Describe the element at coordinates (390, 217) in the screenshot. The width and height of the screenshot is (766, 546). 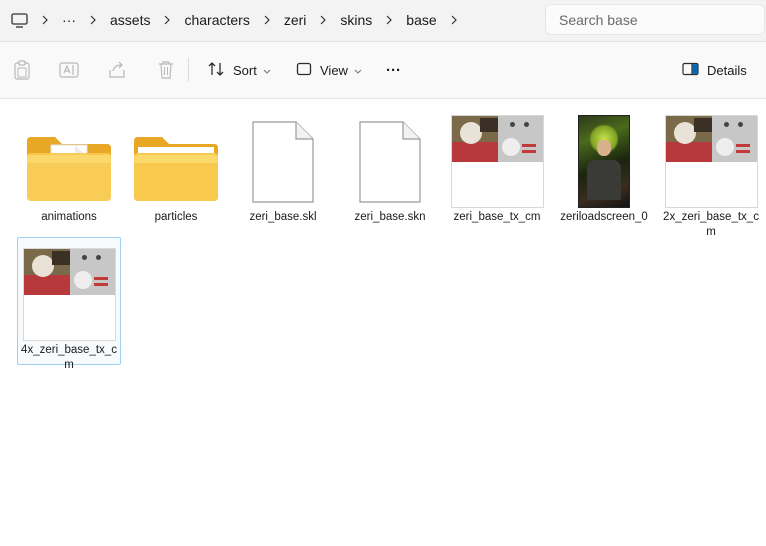
I see `item-label: zeri_base.skn` at that location.